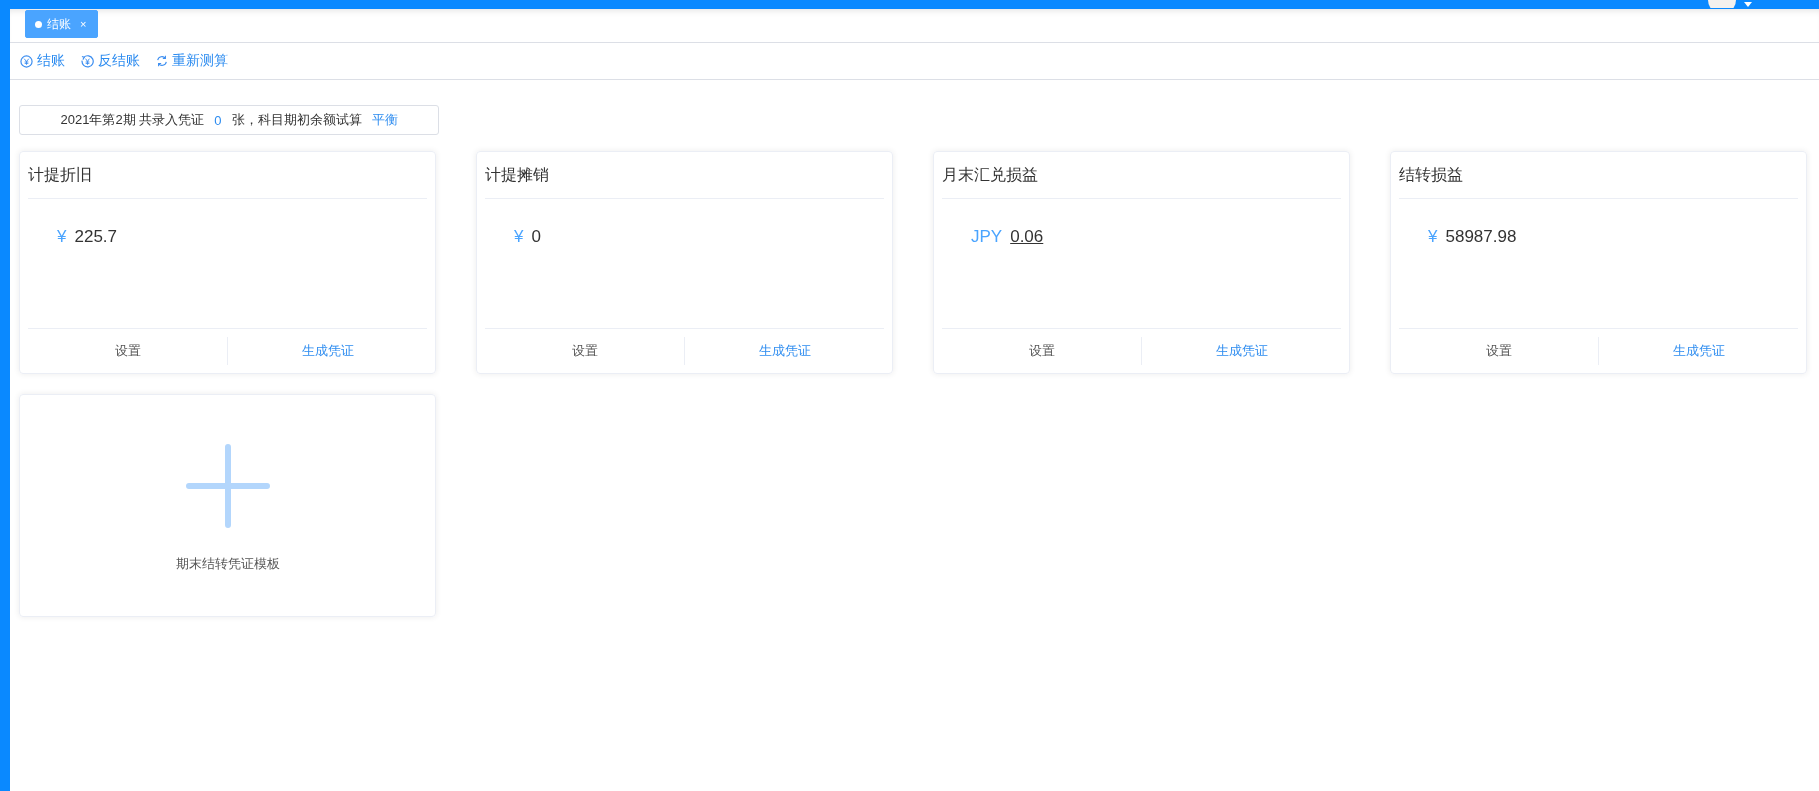  I want to click on dot-icon, so click(38, 24).